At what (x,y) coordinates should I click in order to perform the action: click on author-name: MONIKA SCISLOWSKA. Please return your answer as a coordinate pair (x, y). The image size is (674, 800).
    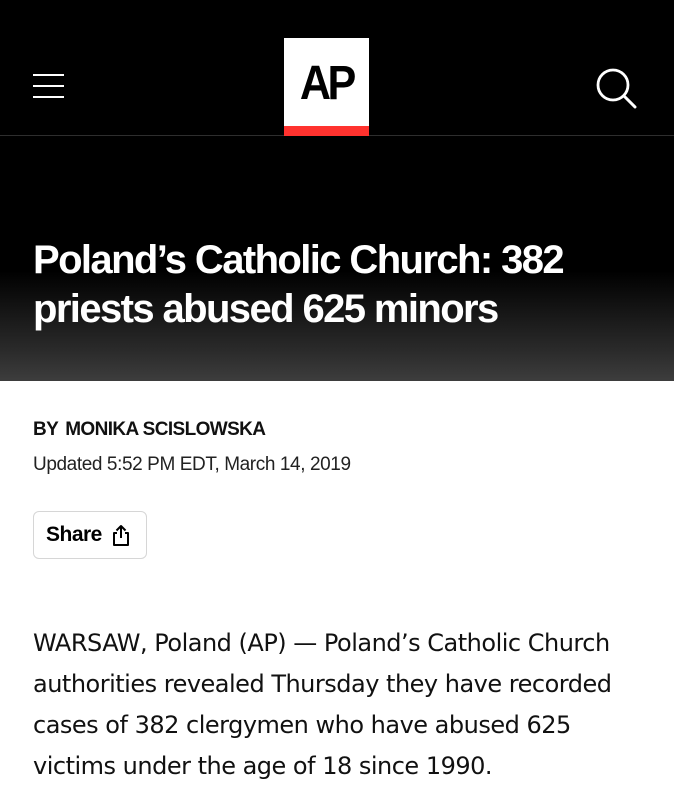
    Looking at the image, I should click on (165, 429).